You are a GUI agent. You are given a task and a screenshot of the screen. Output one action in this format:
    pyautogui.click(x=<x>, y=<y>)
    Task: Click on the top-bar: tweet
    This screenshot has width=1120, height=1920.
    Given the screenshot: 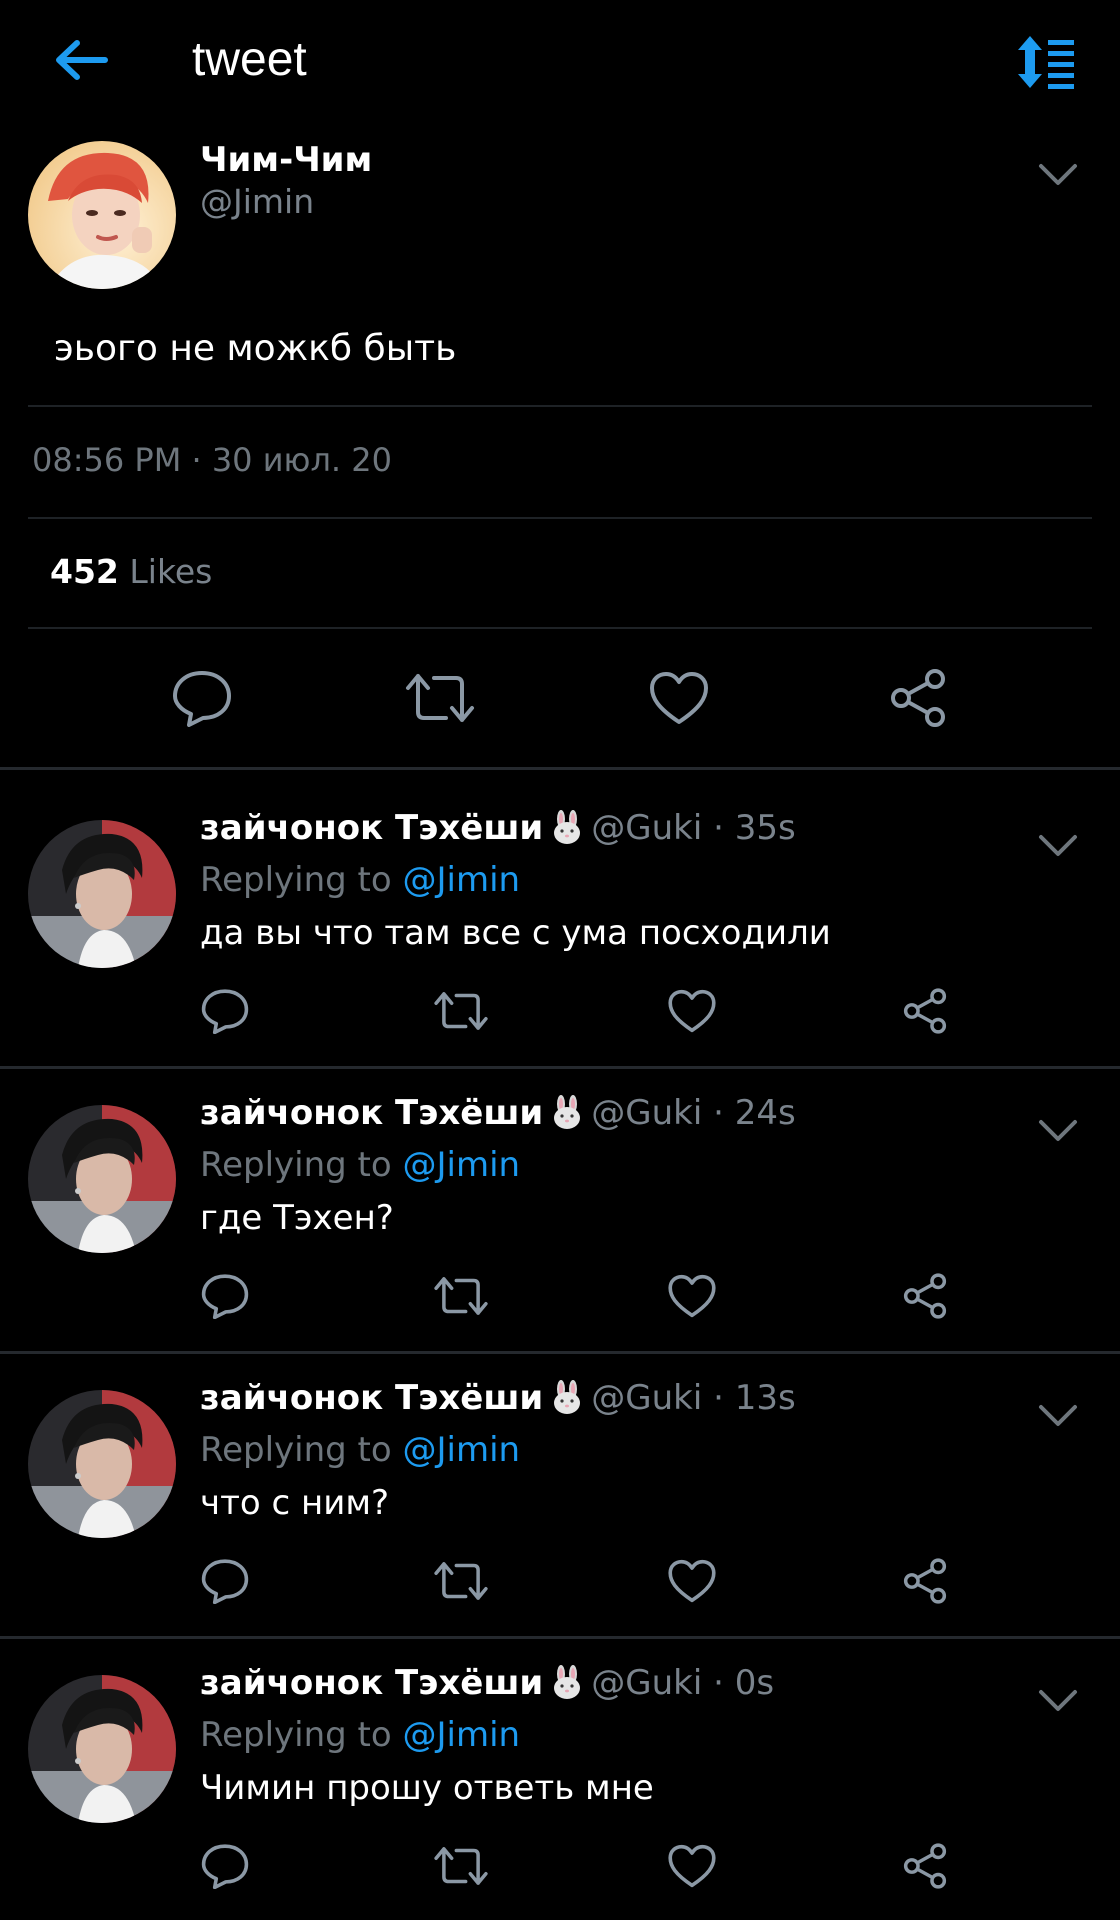 What is the action you would take?
    pyautogui.click(x=560, y=60)
    